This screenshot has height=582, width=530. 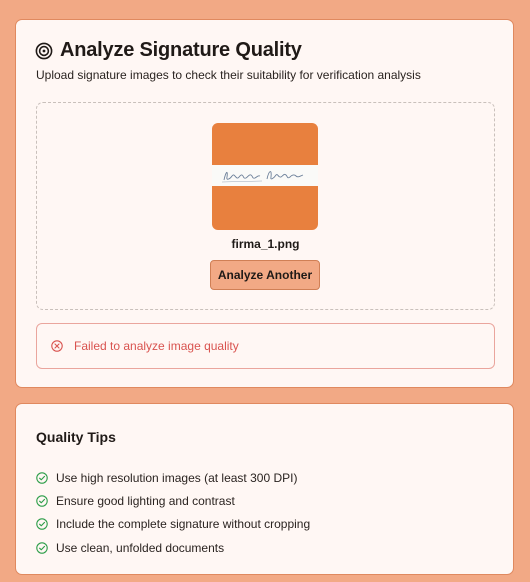 I want to click on list-item: Ensure good lighting and contrast, so click(x=173, y=500).